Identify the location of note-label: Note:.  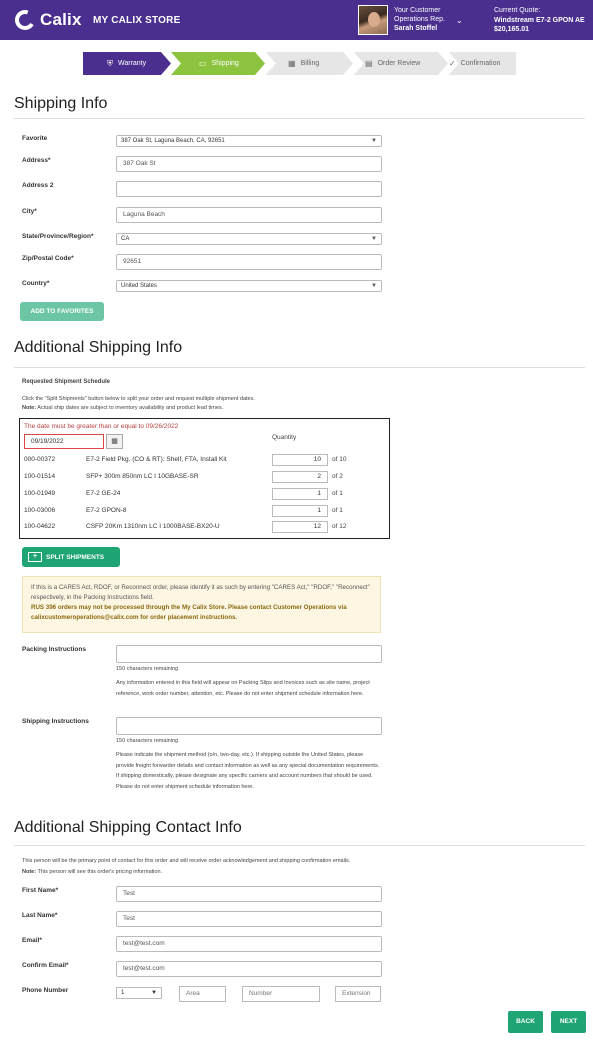
(29, 872).